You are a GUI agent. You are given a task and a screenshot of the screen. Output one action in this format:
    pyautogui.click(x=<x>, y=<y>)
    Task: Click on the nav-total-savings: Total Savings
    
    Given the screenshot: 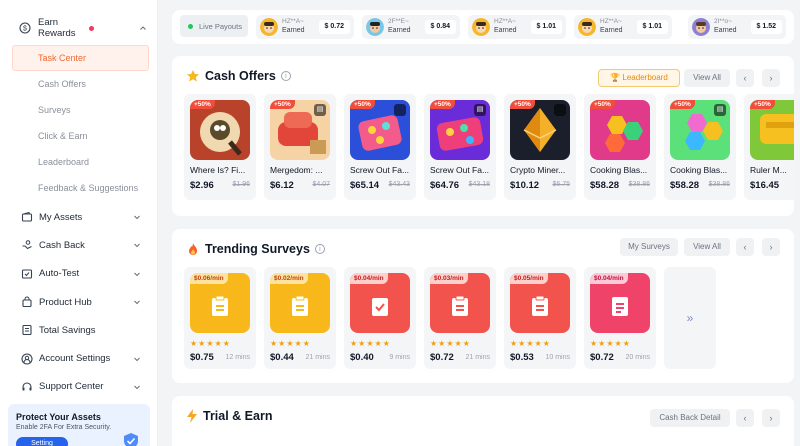 What is the action you would take?
    pyautogui.click(x=78, y=330)
    